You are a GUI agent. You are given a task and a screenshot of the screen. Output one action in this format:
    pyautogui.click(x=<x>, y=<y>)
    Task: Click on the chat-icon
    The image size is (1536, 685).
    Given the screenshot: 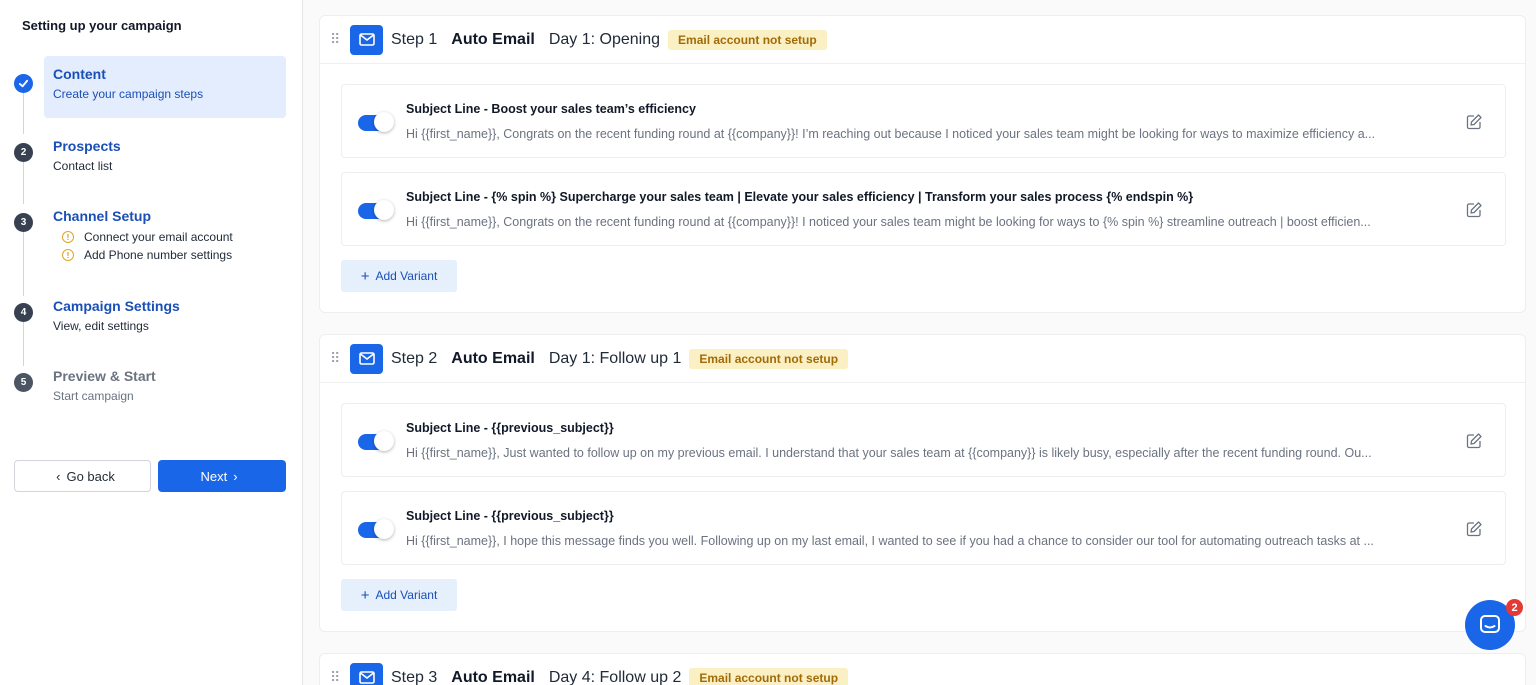 What is the action you would take?
    pyautogui.click(x=1490, y=624)
    